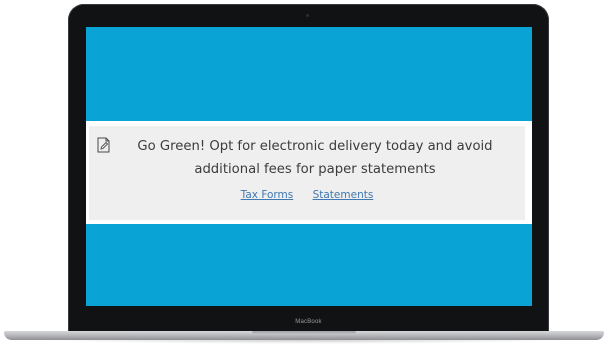  Describe the element at coordinates (103, 145) in the screenshot. I see `document-edit-icon` at that location.